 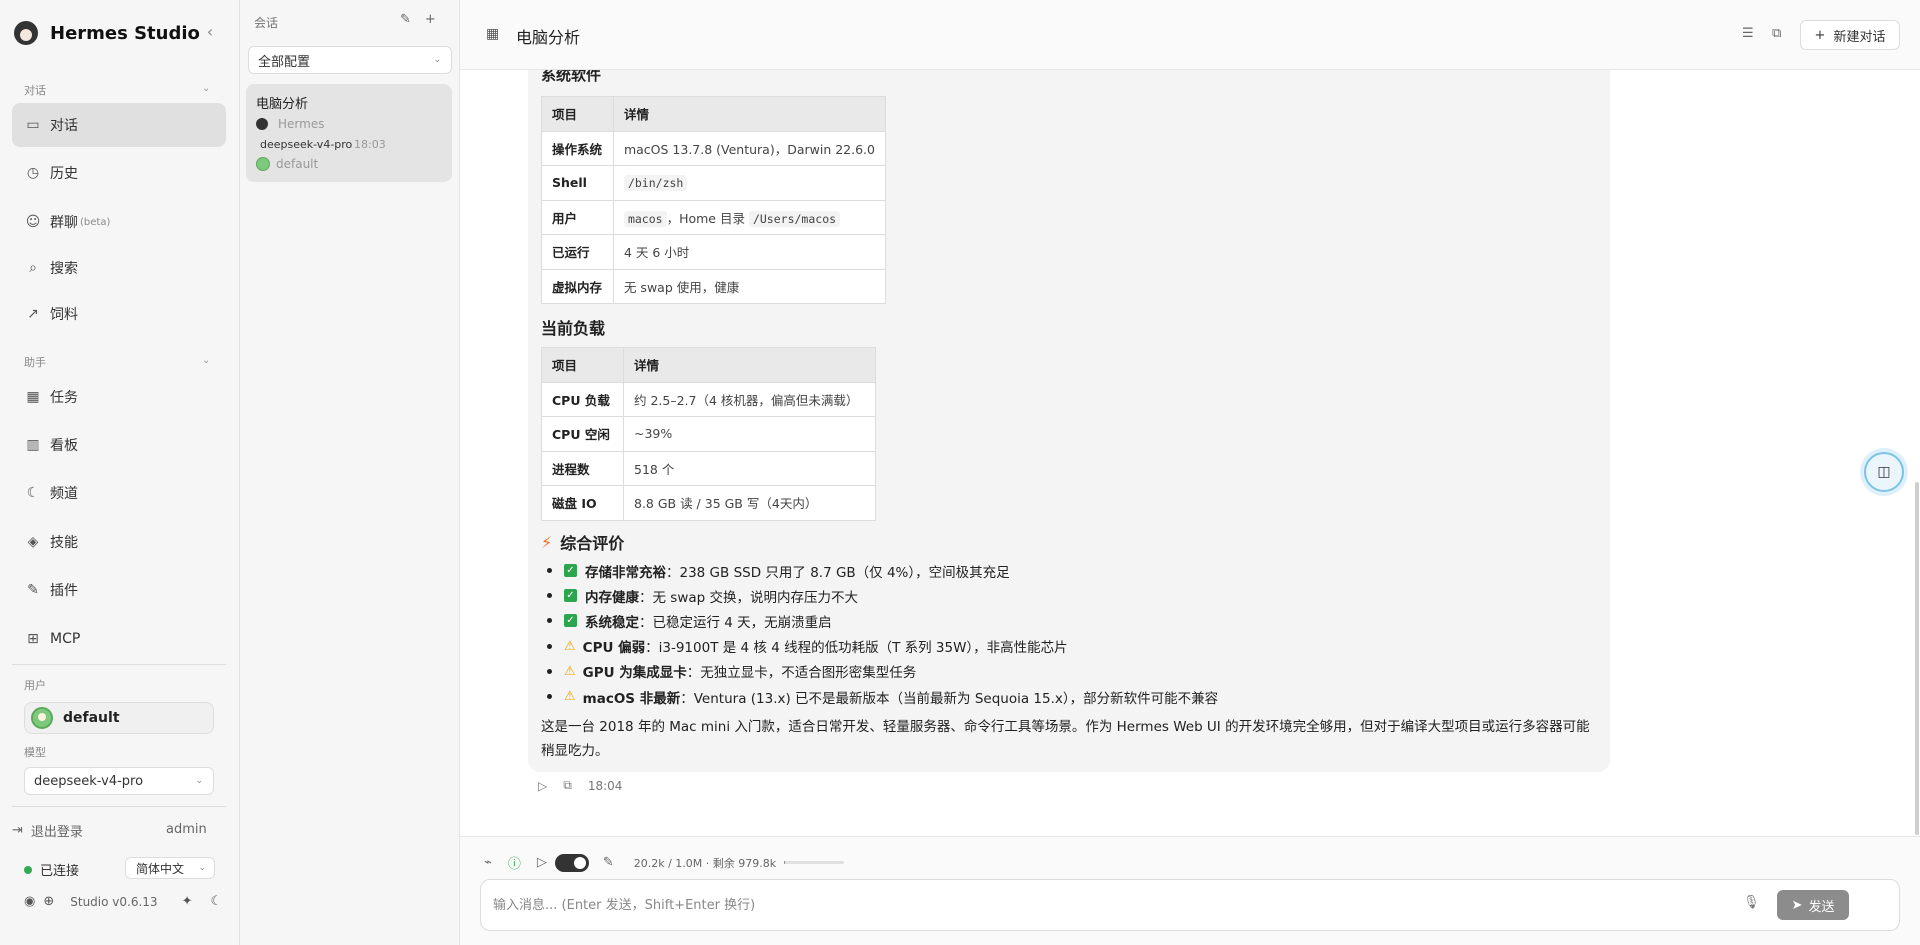 What do you see at coordinates (879, 620) in the screenshot?
I see `list-item: ✓ 系统稳定 ：已稳定运行 4 天，无崩溃重启` at bounding box center [879, 620].